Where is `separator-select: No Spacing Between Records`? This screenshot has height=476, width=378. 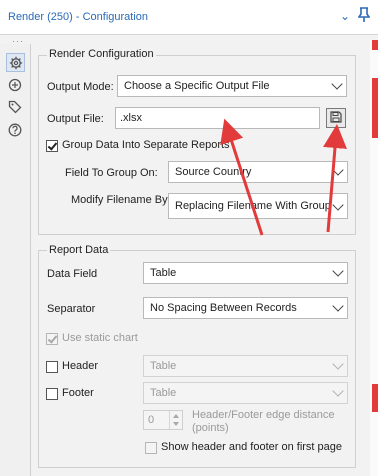
separator-select: No Spacing Between Records is located at coordinates (245, 308).